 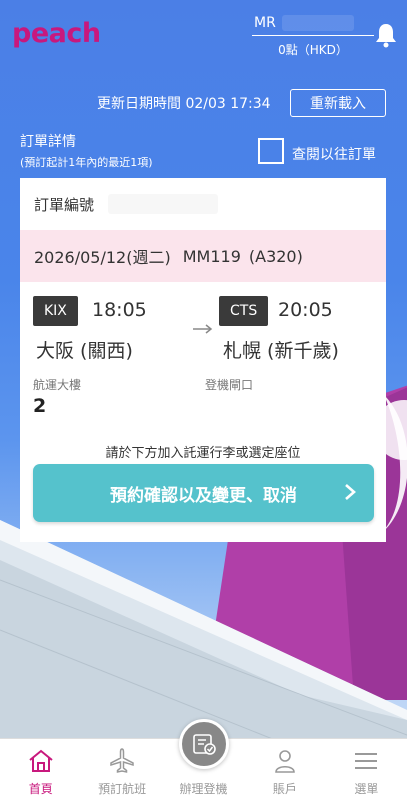 I want to click on manage-booking-button: 預約確認以及變更、取消, so click(x=203, y=493).